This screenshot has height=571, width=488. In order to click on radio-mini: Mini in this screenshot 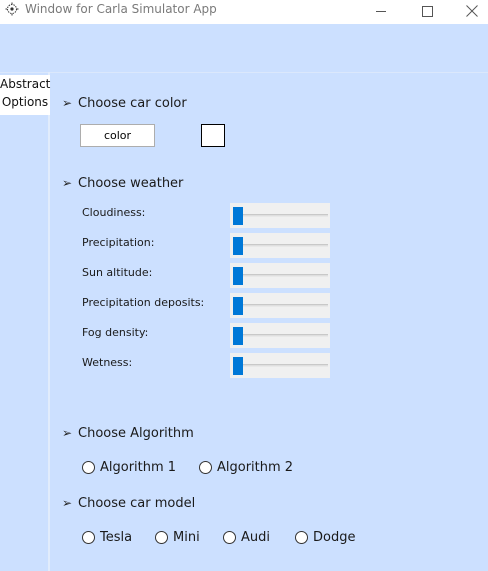, I will do `click(177, 537)`.